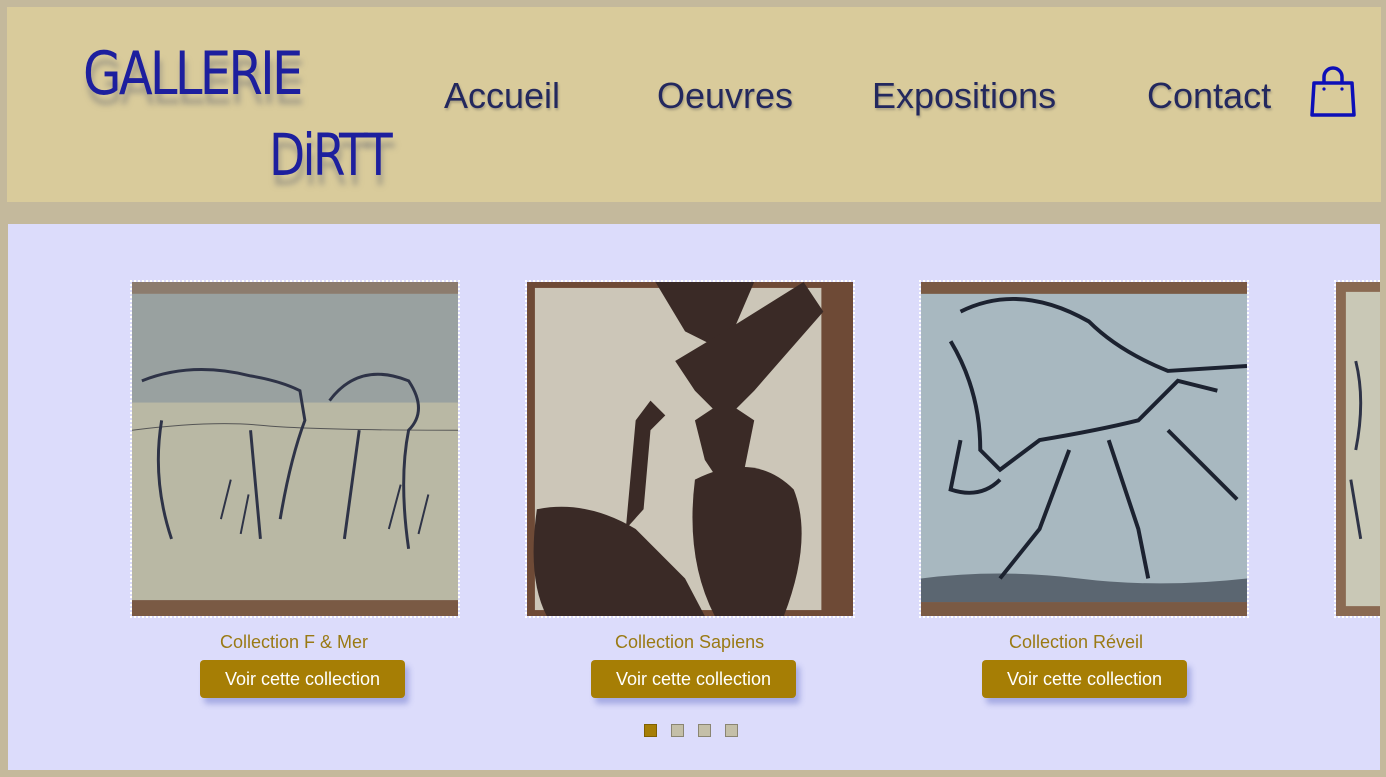  I want to click on brand-logo: GALLERIE DiRTT, so click(244, 117).